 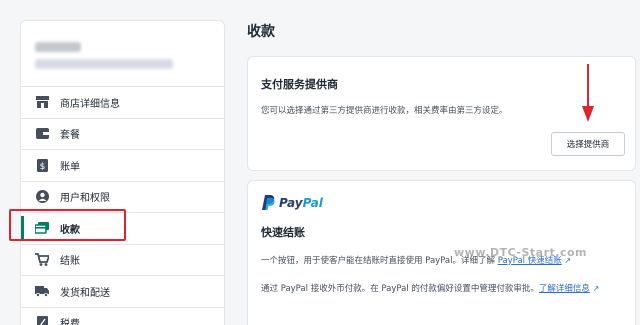 What do you see at coordinates (292, 202) in the screenshot?
I see `paypal-logo: PayPal` at bounding box center [292, 202].